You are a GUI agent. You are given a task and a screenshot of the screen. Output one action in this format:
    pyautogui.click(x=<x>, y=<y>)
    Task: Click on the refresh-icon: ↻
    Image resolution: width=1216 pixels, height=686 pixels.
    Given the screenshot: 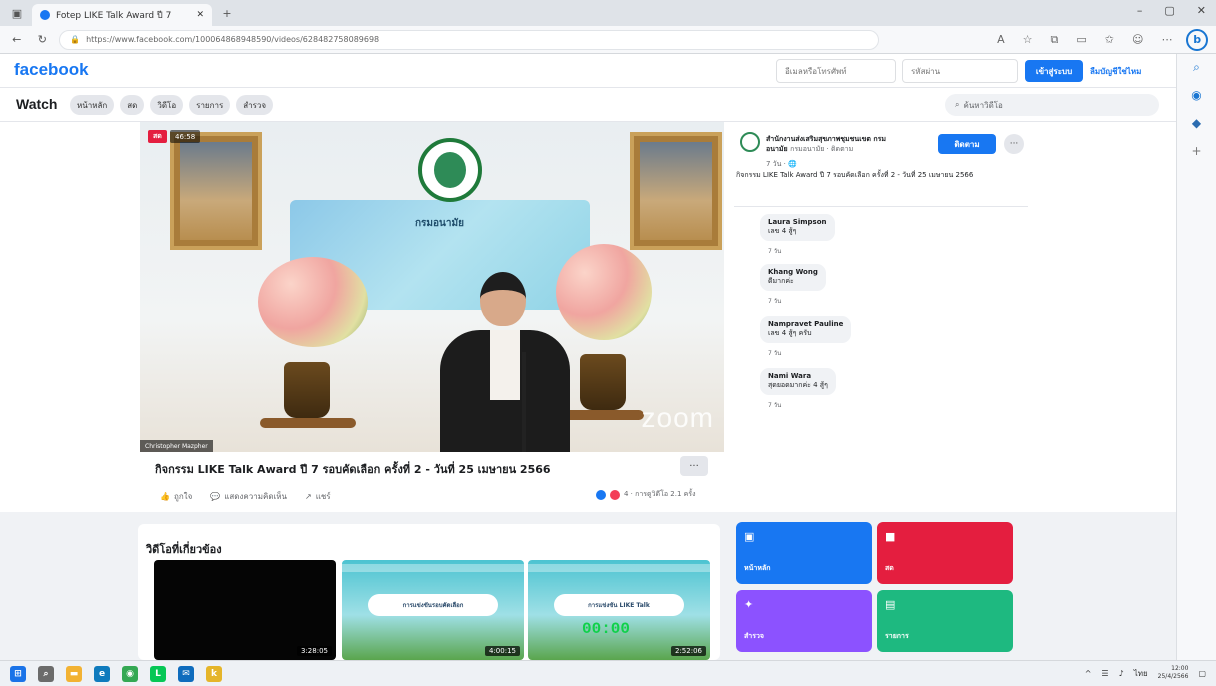 What is the action you would take?
    pyautogui.click(x=43, y=40)
    